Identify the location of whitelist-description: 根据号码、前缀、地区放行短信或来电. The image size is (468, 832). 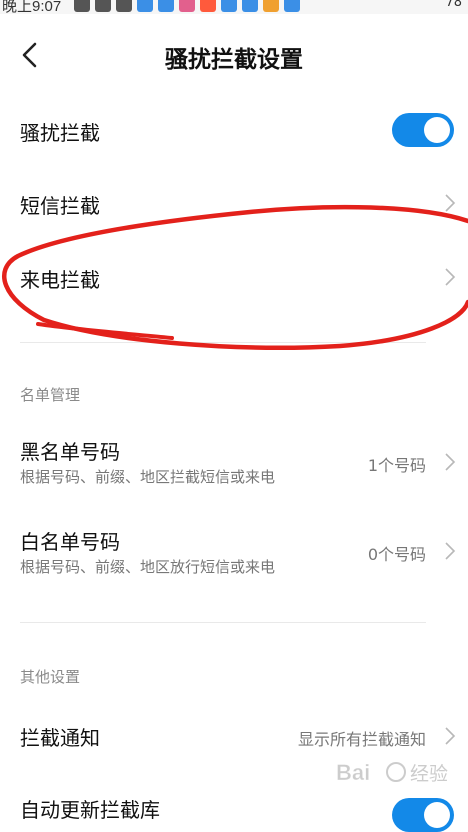
(148, 567).